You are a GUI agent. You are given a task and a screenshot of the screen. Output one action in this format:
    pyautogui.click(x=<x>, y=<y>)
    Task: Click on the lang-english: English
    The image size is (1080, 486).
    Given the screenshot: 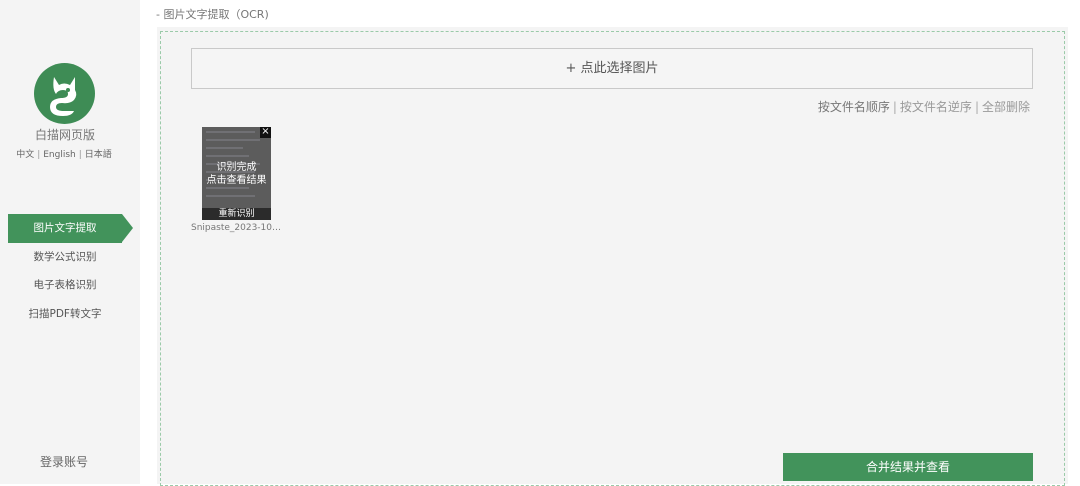 What is the action you would take?
    pyautogui.click(x=59, y=155)
    